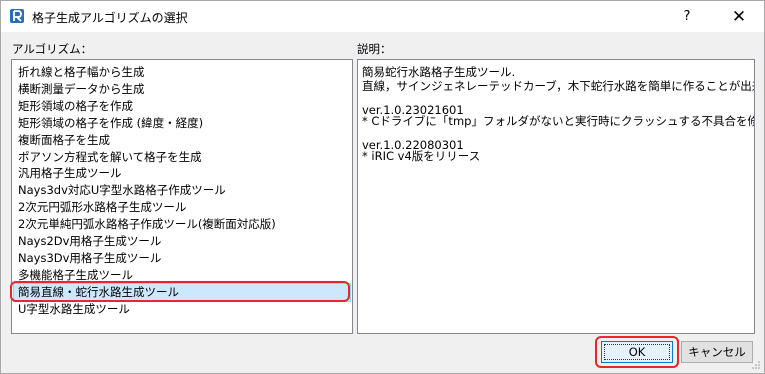  Describe the element at coordinates (17, 16) in the screenshot. I see `iric-app-icon` at that location.